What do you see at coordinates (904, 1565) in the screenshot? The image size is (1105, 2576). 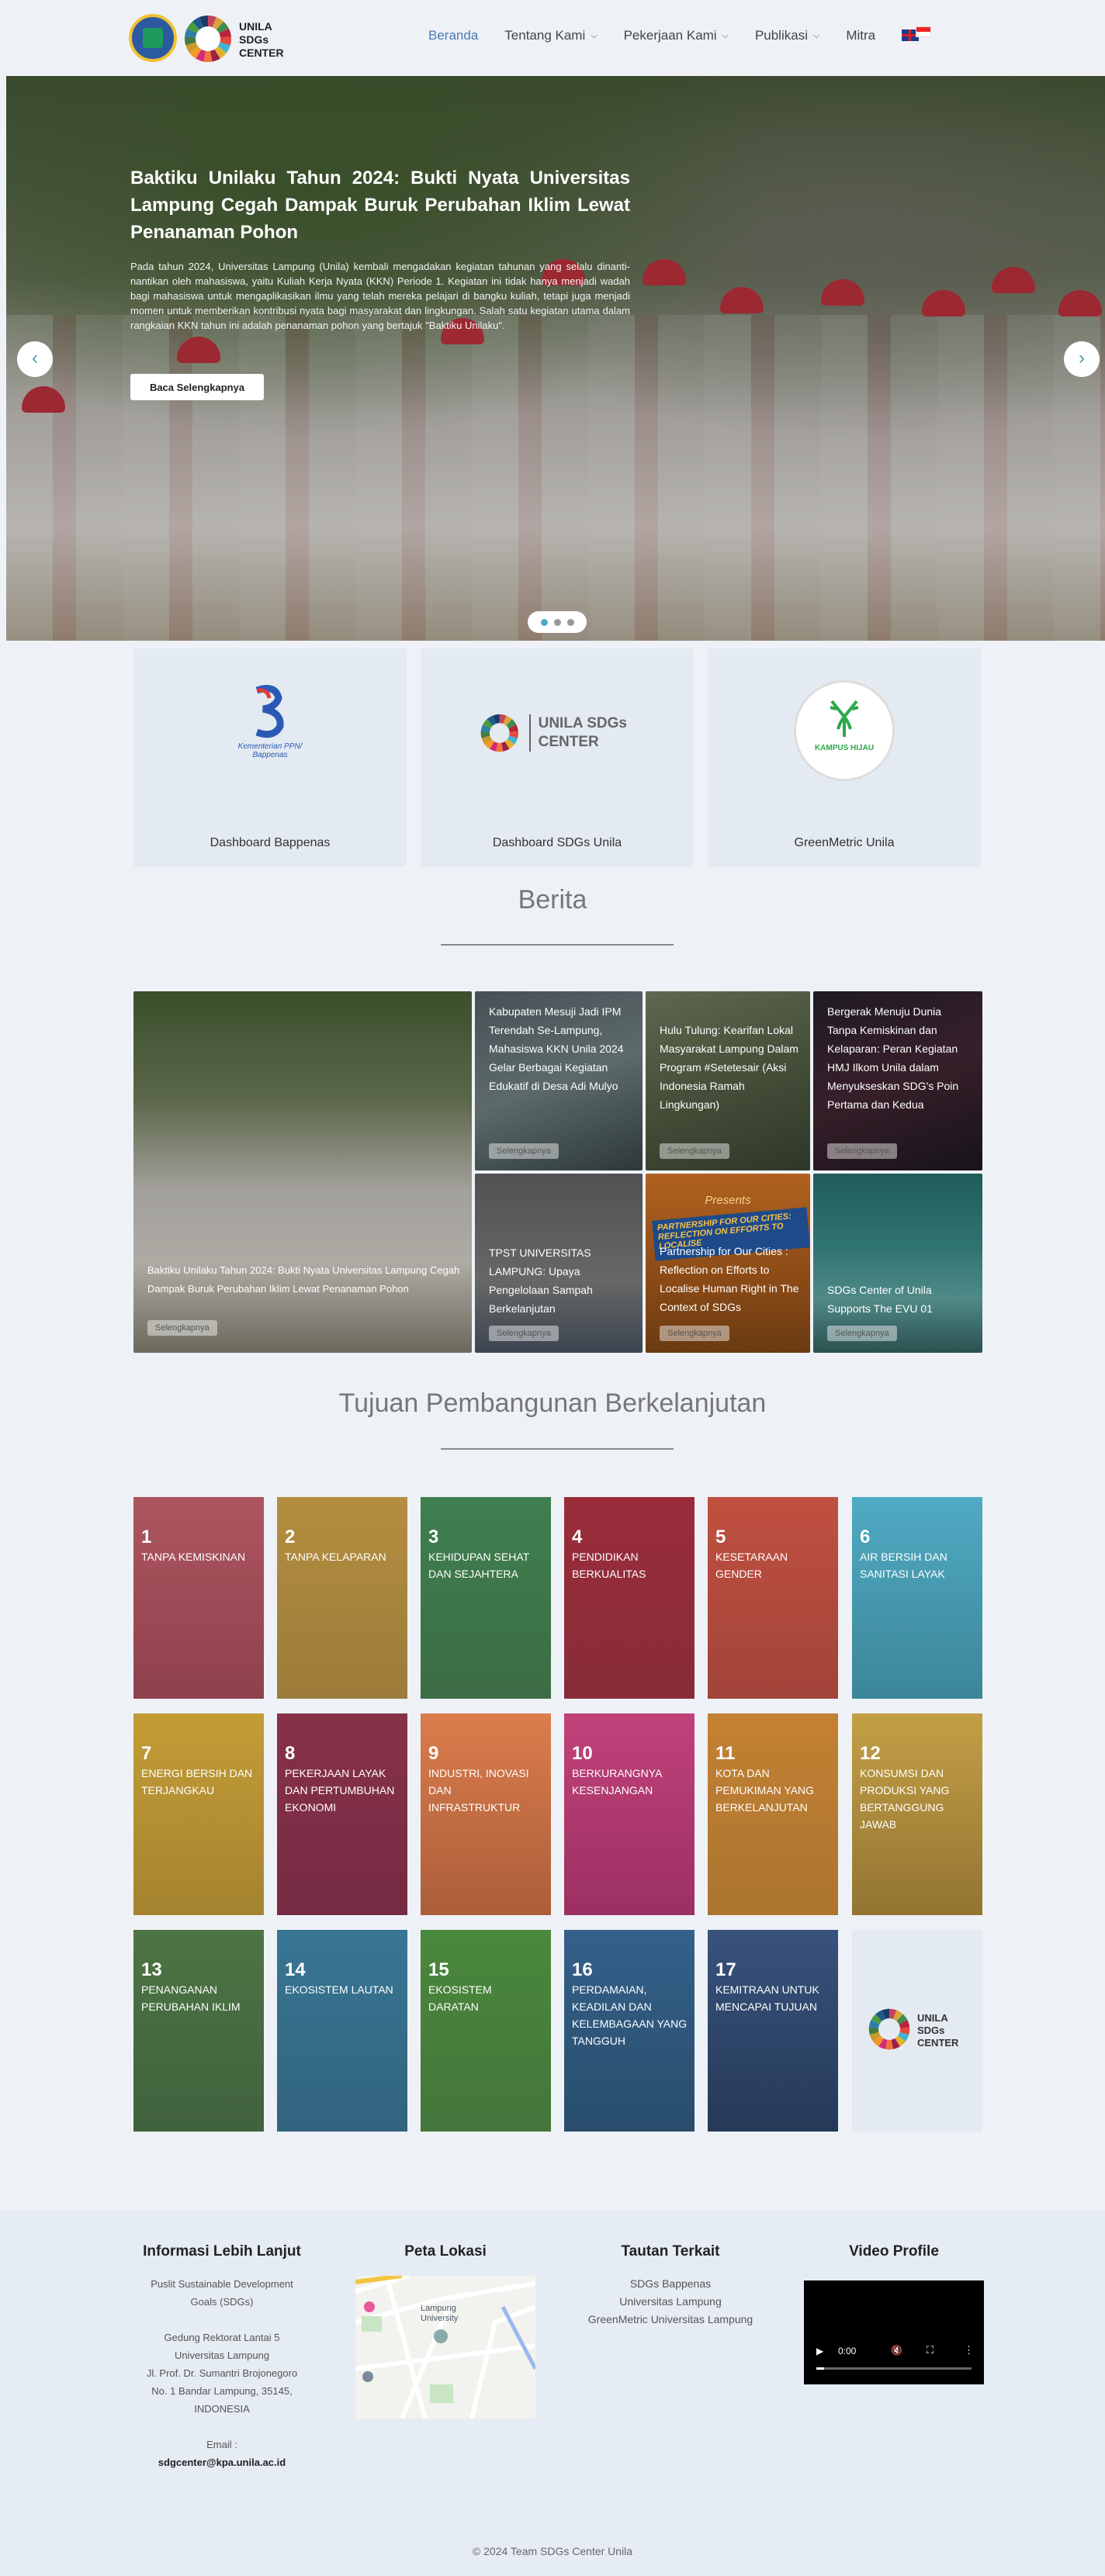 I see `sdg-name: Air Bersih dan Sanitasi Layak` at bounding box center [904, 1565].